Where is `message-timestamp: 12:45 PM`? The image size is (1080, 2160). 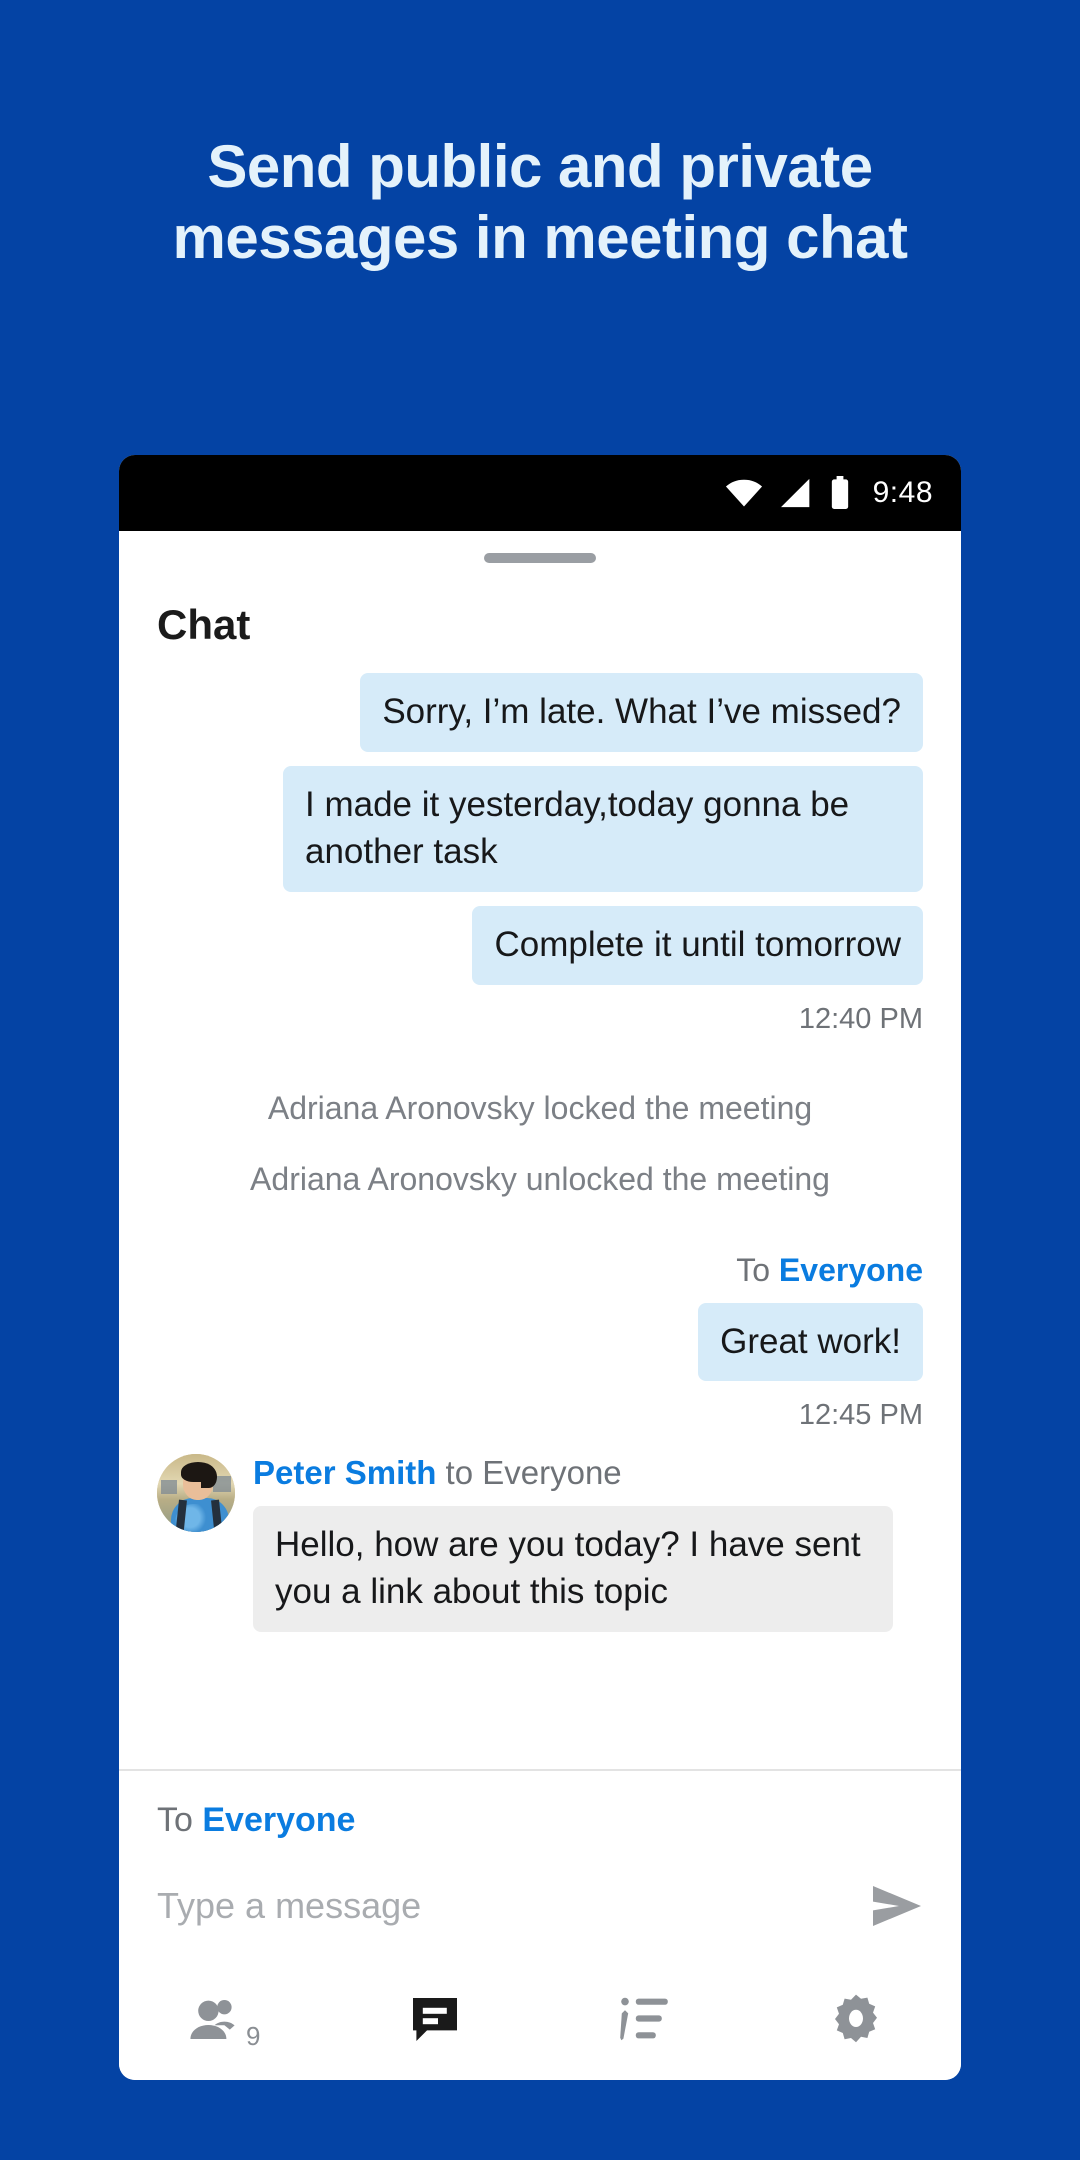
message-timestamp: 12:45 PM is located at coordinates (860, 1415).